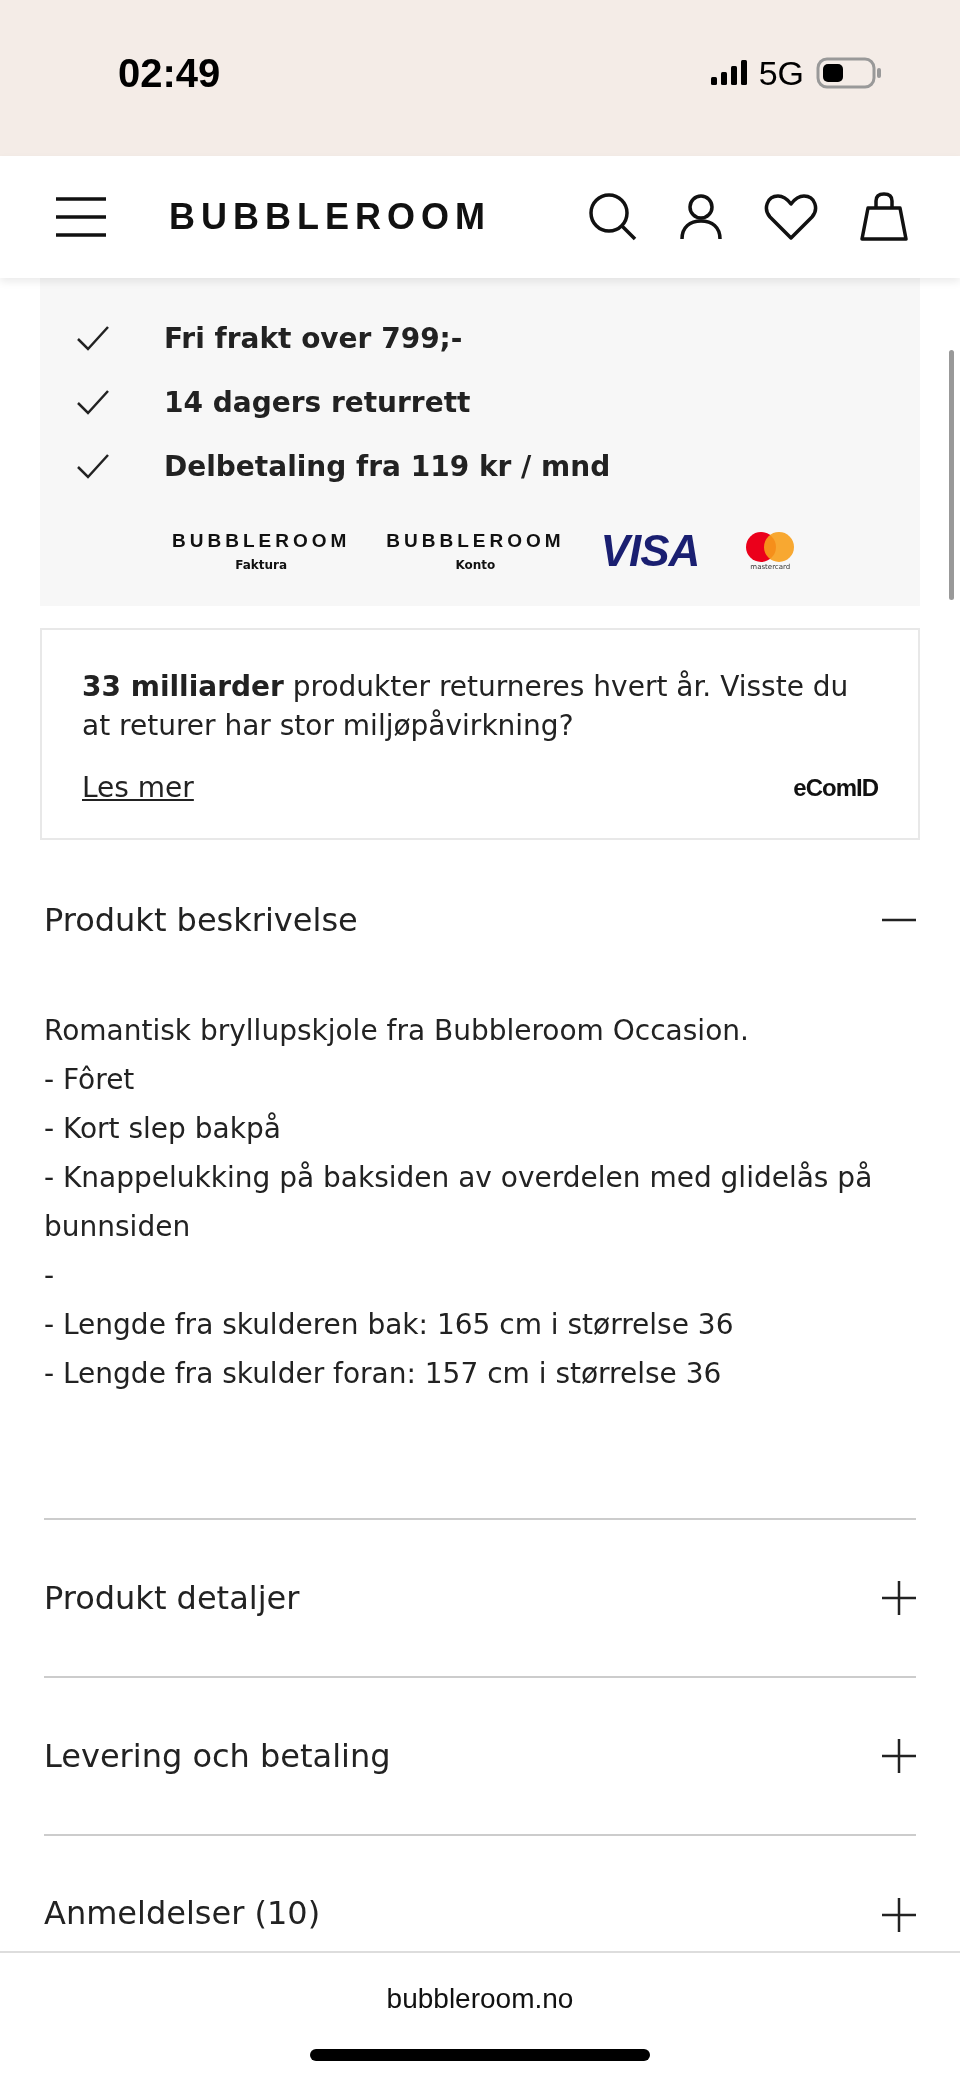  I want to click on benefit-text: Delbetaling fra 119 kr / mnd, so click(387, 466).